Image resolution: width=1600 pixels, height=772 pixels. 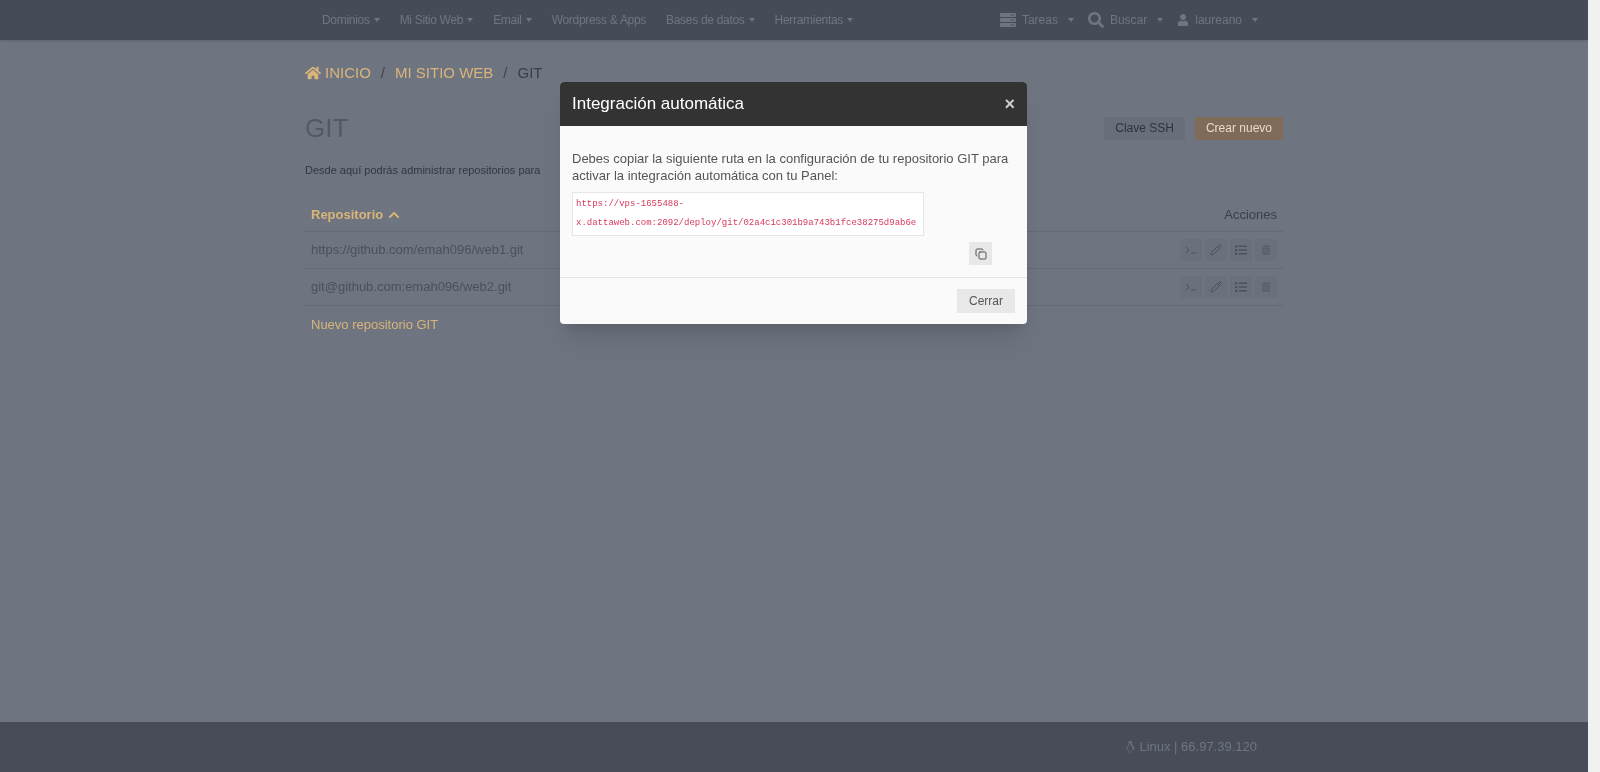 I want to click on column-header: Acciones, so click(x=1250, y=214).